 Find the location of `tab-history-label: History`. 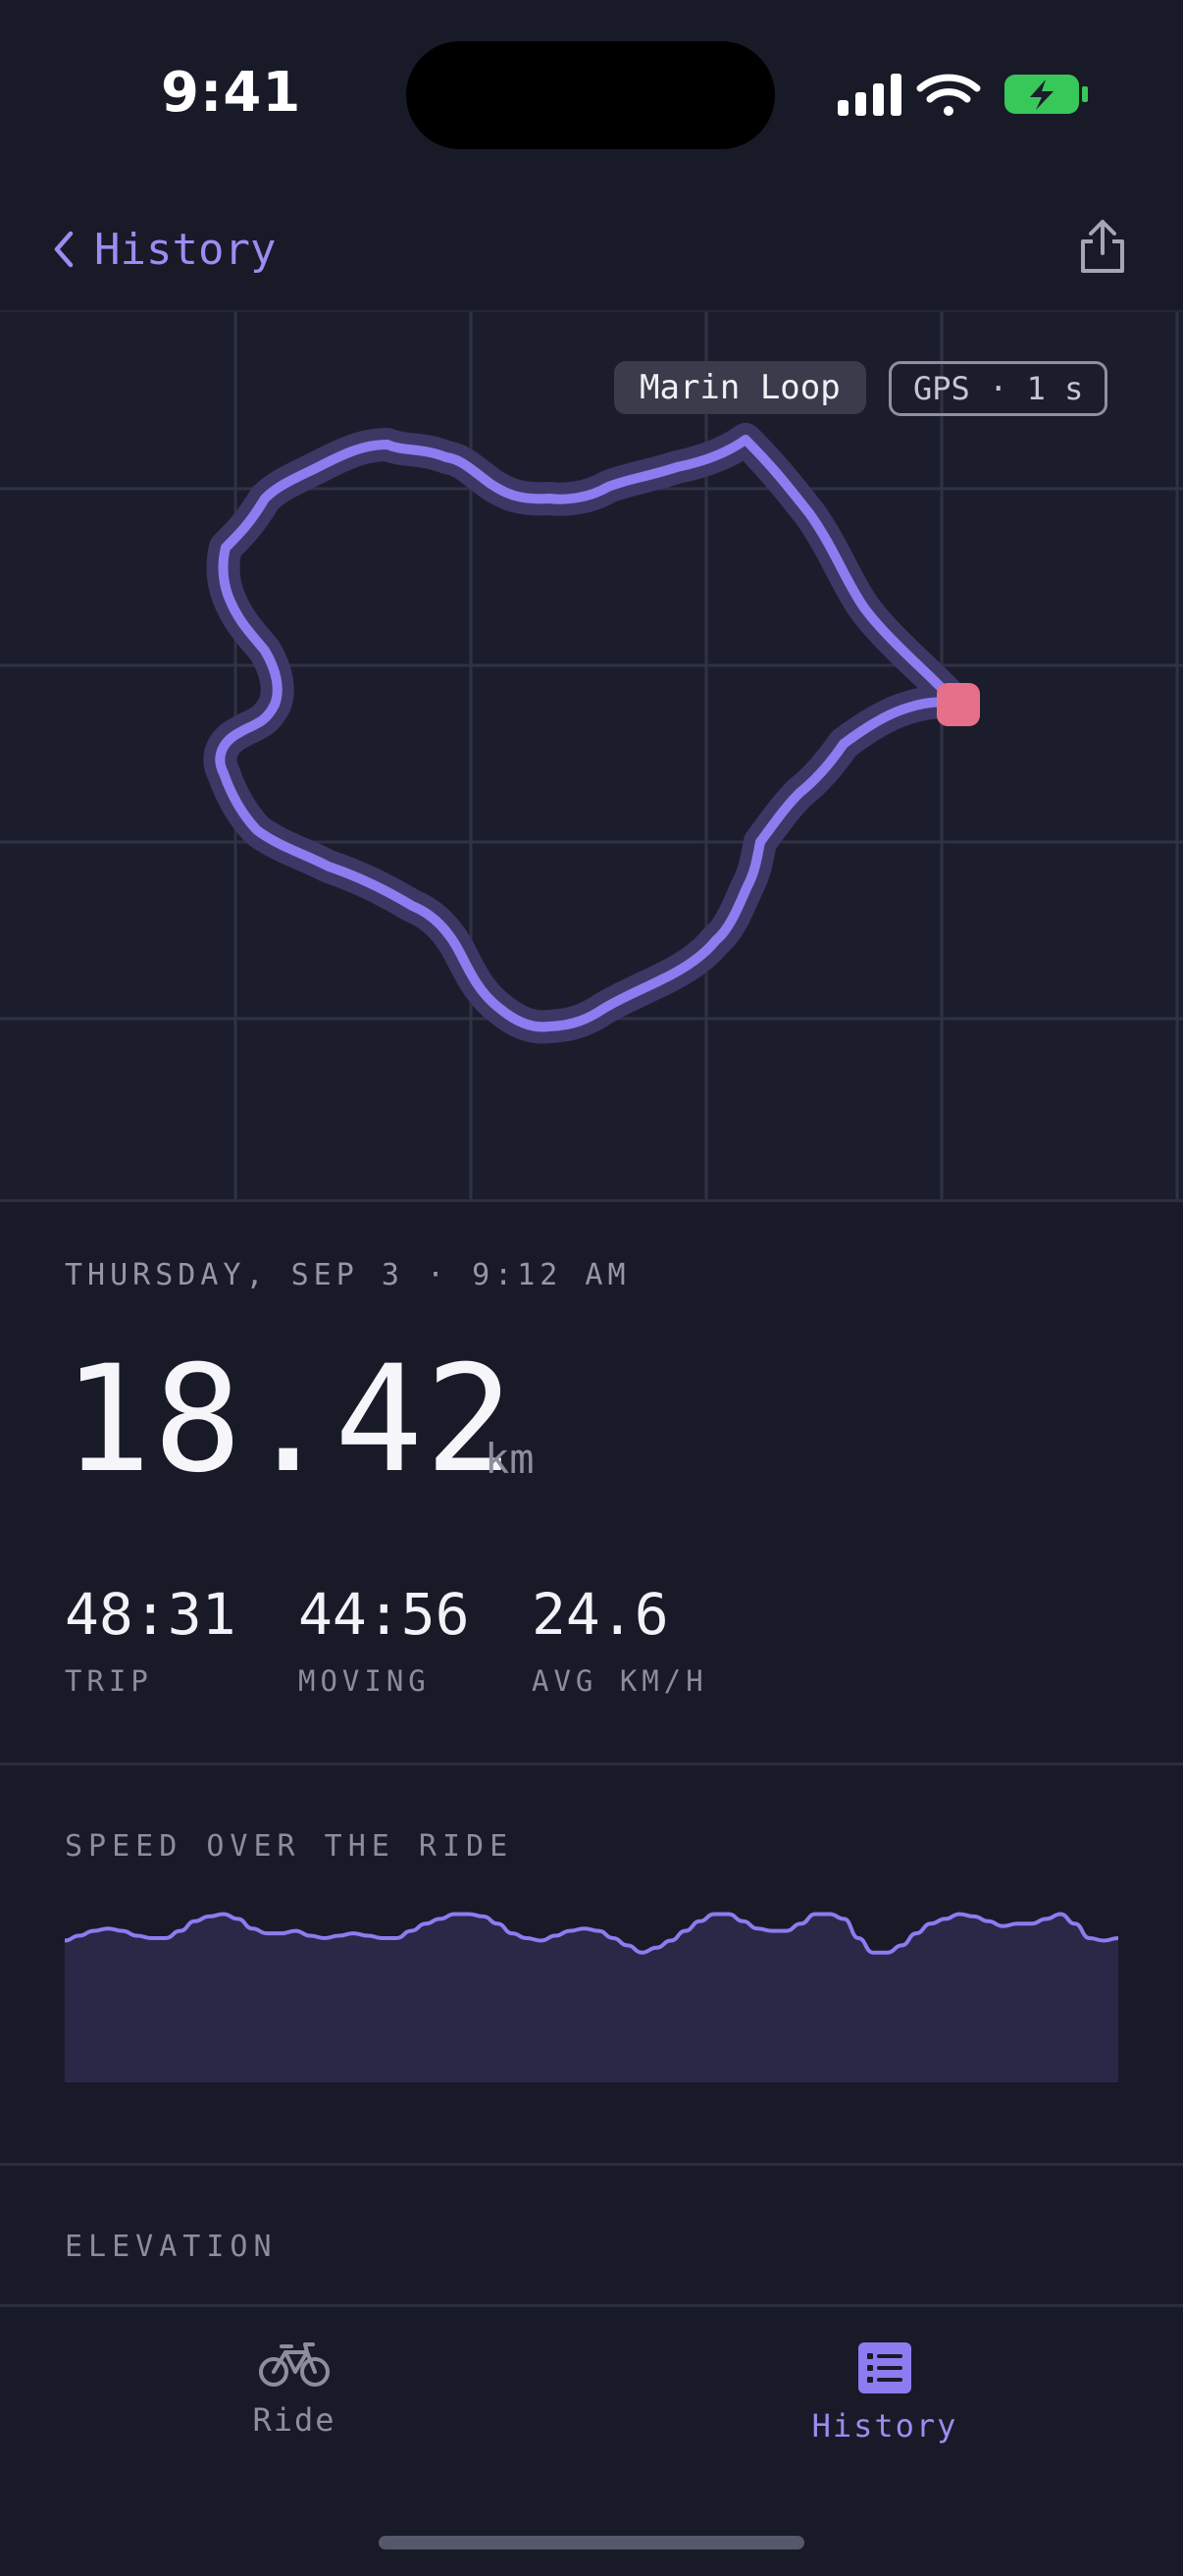

tab-history-label: History is located at coordinates (885, 2426).